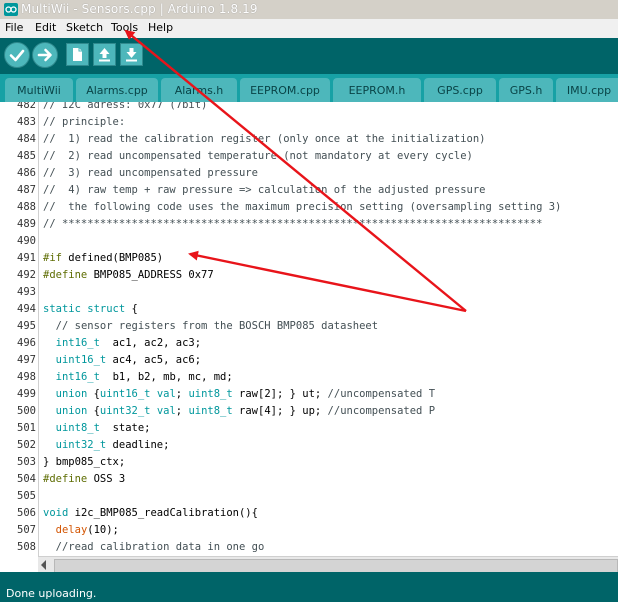  I want to click on line-number: 498, so click(26, 377).